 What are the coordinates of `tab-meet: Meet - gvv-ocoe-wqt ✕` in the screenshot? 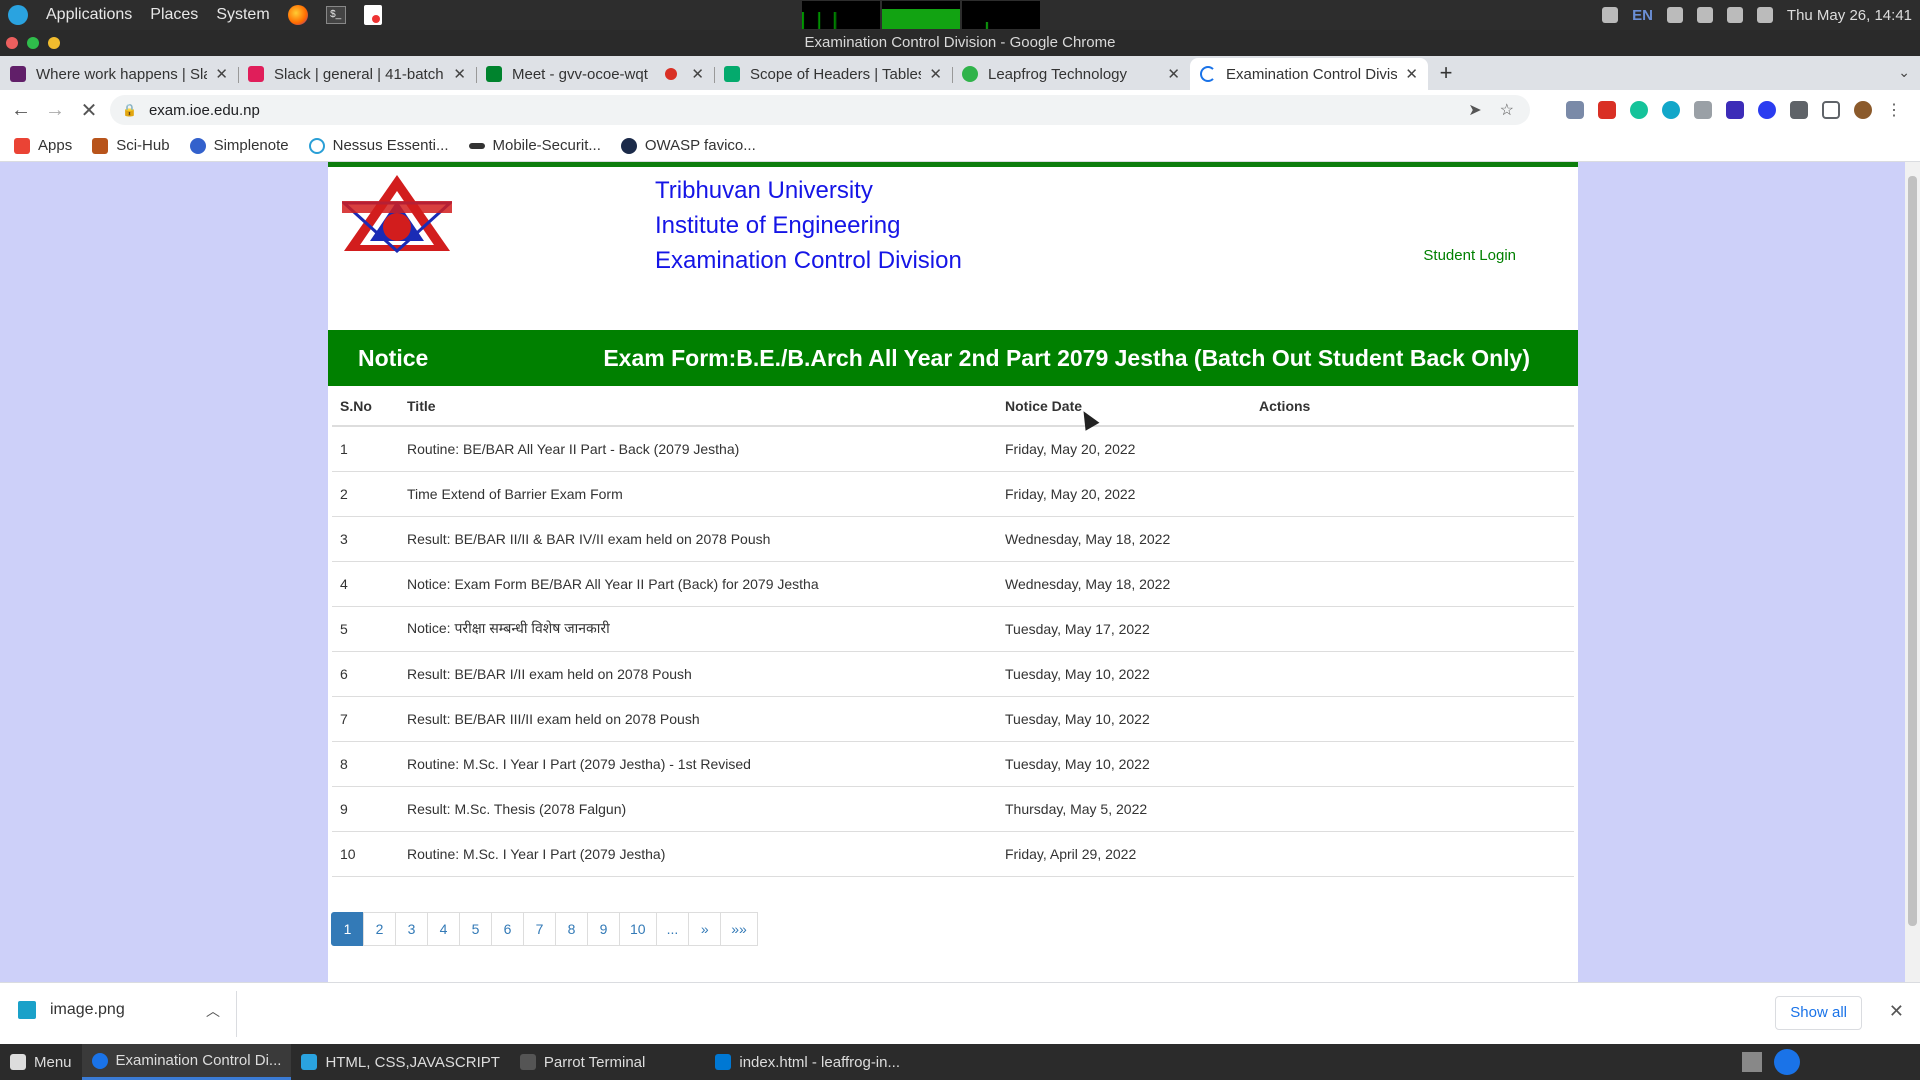 It's located at (595, 74).